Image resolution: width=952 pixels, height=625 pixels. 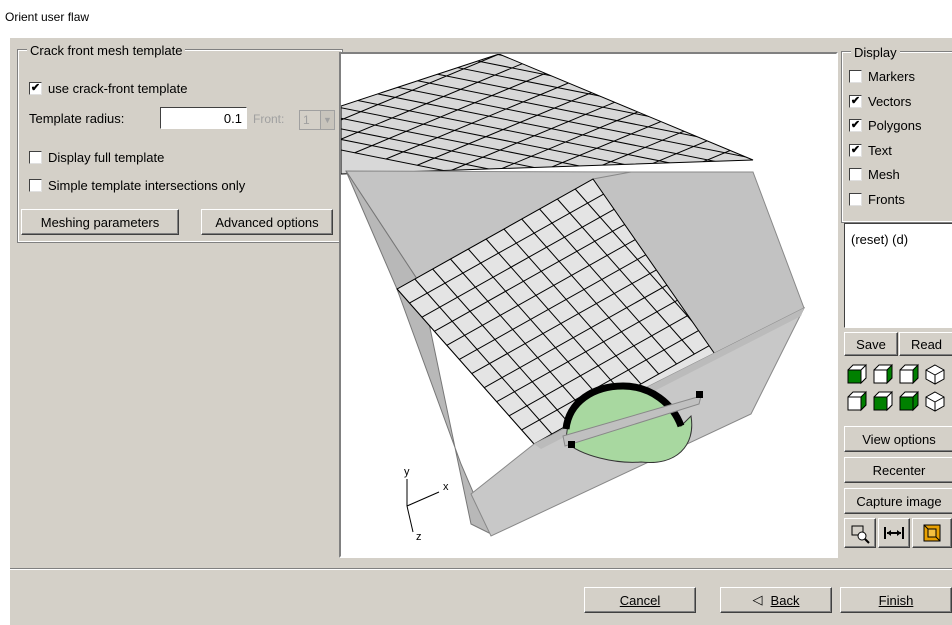 I want to click on view-iso-icon, so click(x=935, y=374).